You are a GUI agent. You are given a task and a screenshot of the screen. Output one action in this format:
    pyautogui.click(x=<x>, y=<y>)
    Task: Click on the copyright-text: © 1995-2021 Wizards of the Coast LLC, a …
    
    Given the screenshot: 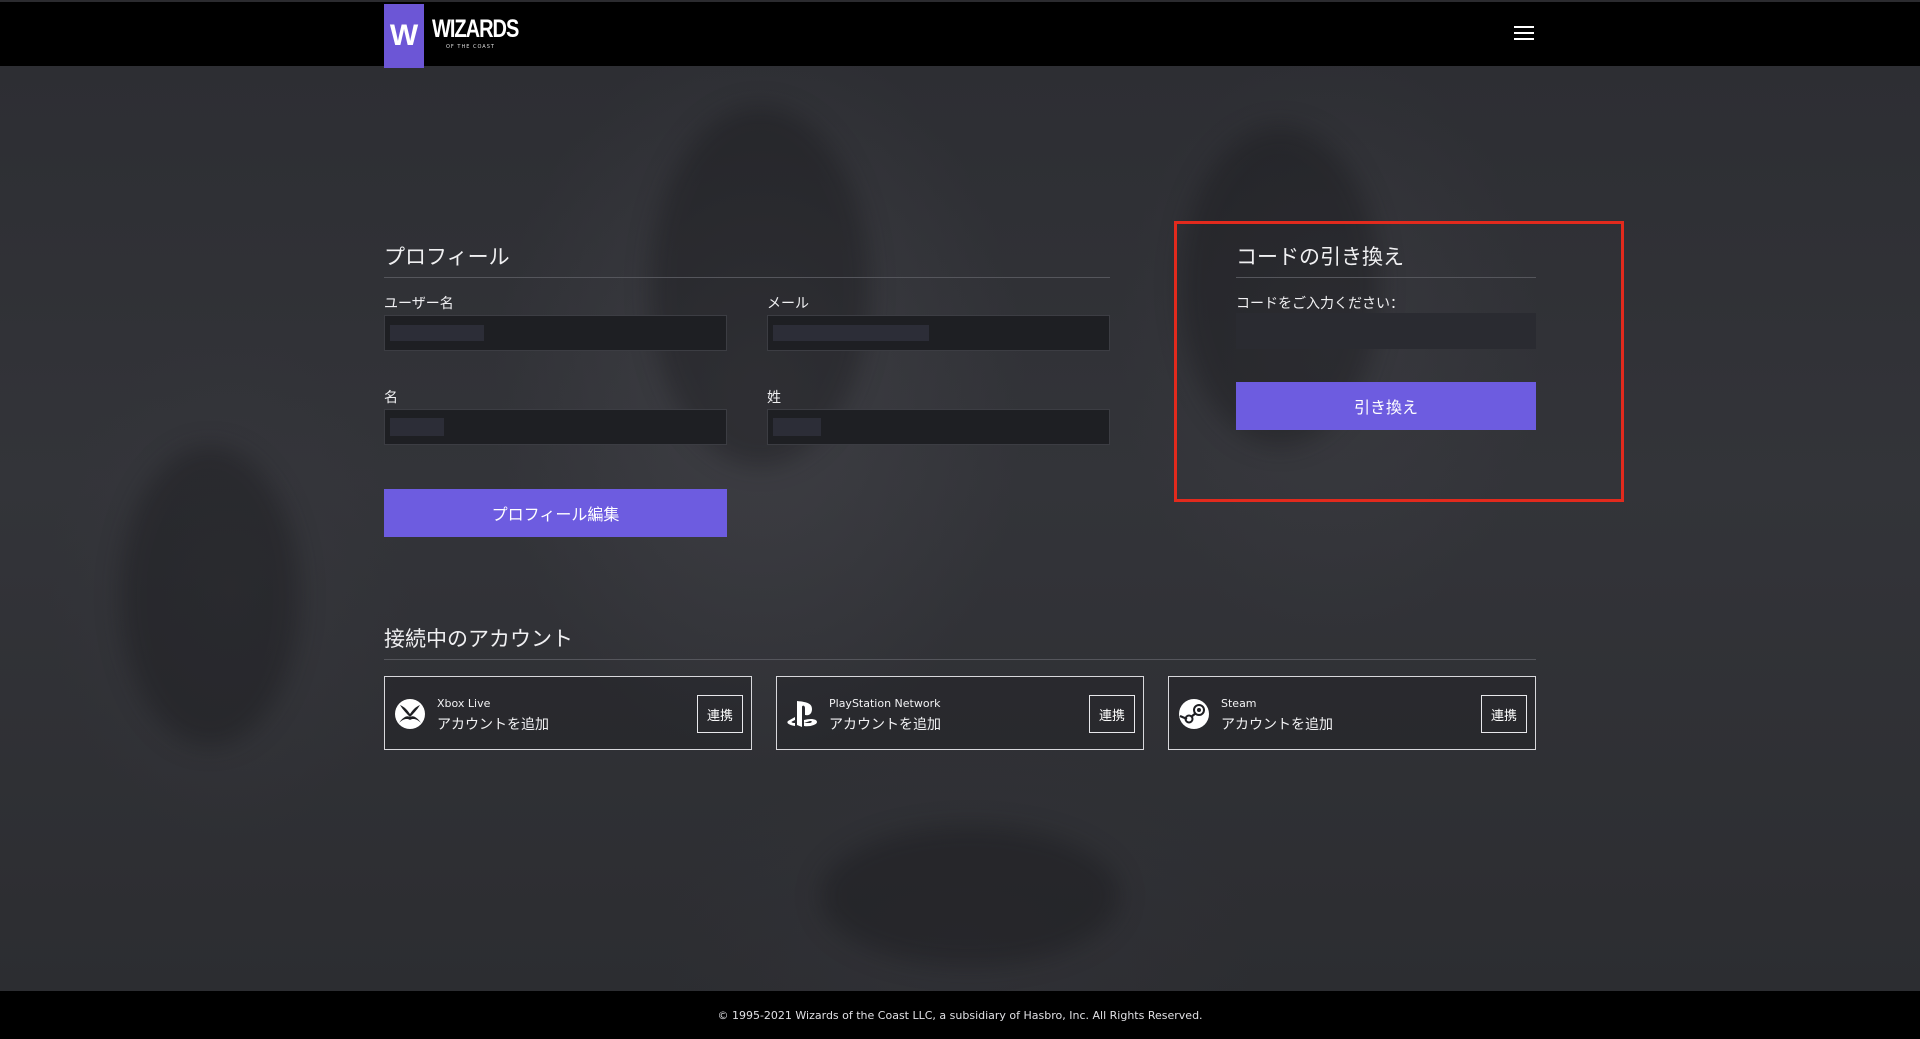 What is the action you would take?
    pyautogui.click(x=960, y=1015)
    